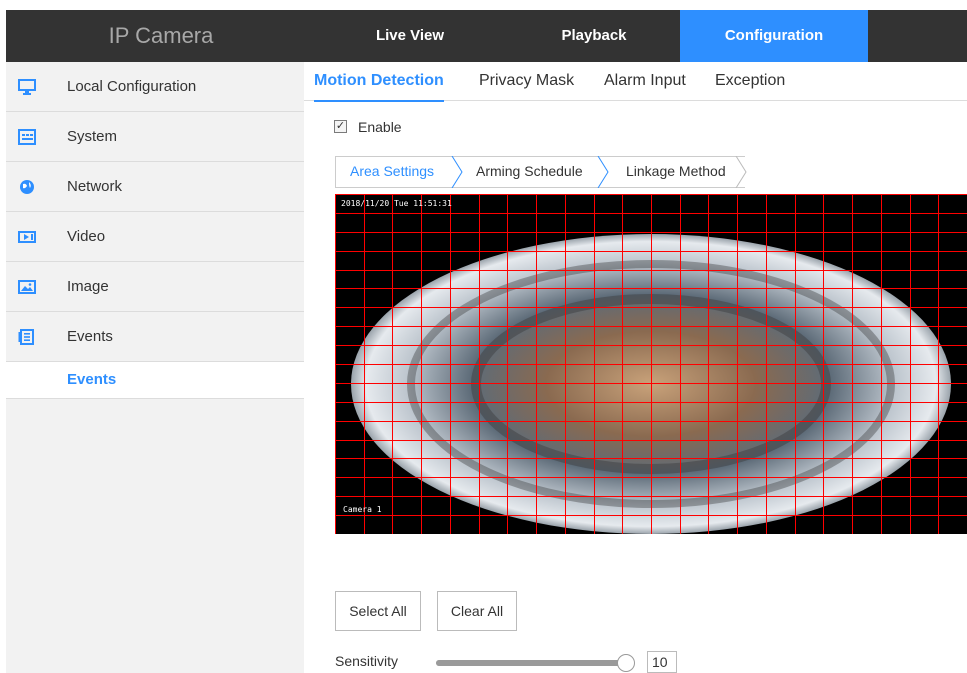 The width and height of the screenshot is (967, 673). What do you see at coordinates (367, 661) in the screenshot?
I see `sensitivity-label: Sensitivity` at bounding box center [367, 661].